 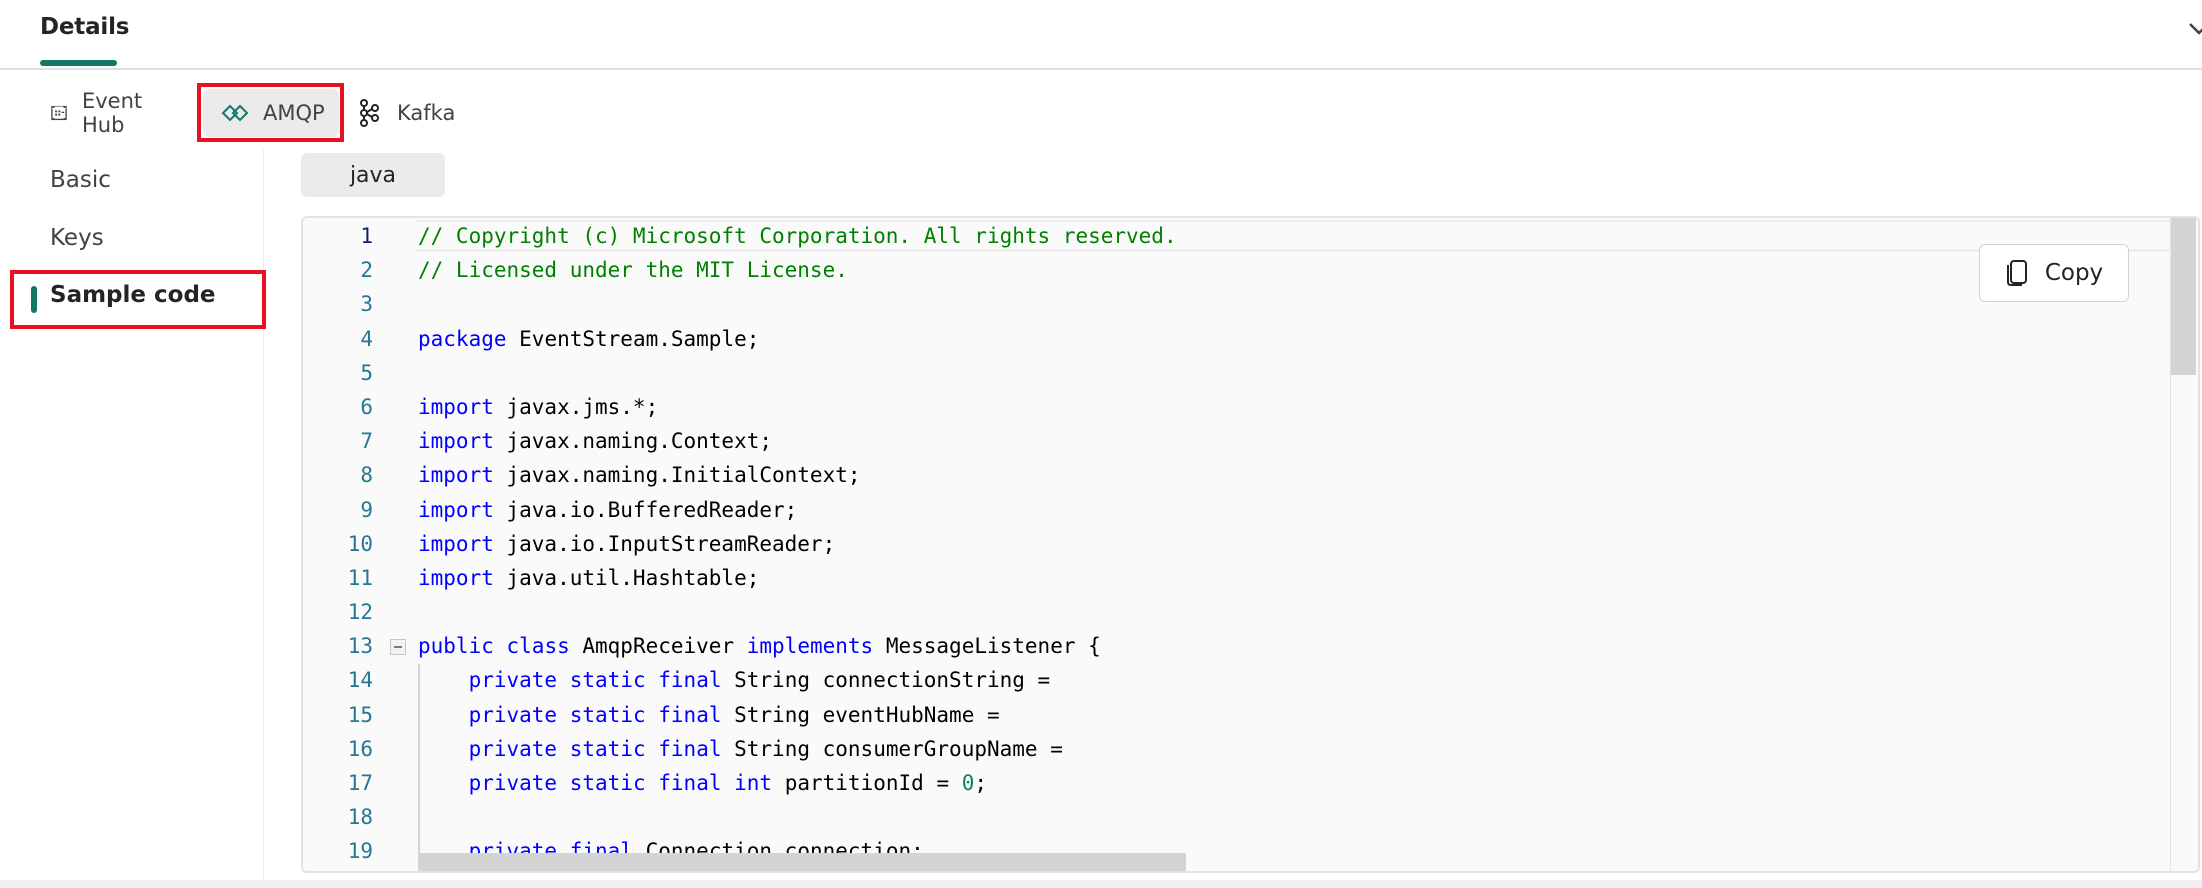 What do you see at coordinates (1250, 510) in the screenshot?
I see `code-line: 9 import java.io.BufferedReader;` at bounding box center [1250, 510].